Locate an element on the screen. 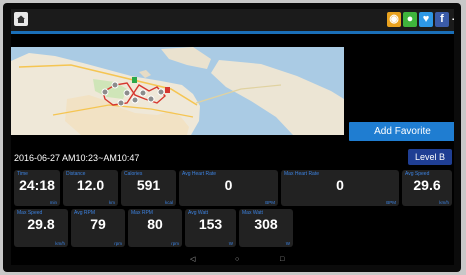 This screenshot has width=466, height=275. add-favorite-button: Add Favorite is located at coordinates (401, 131).